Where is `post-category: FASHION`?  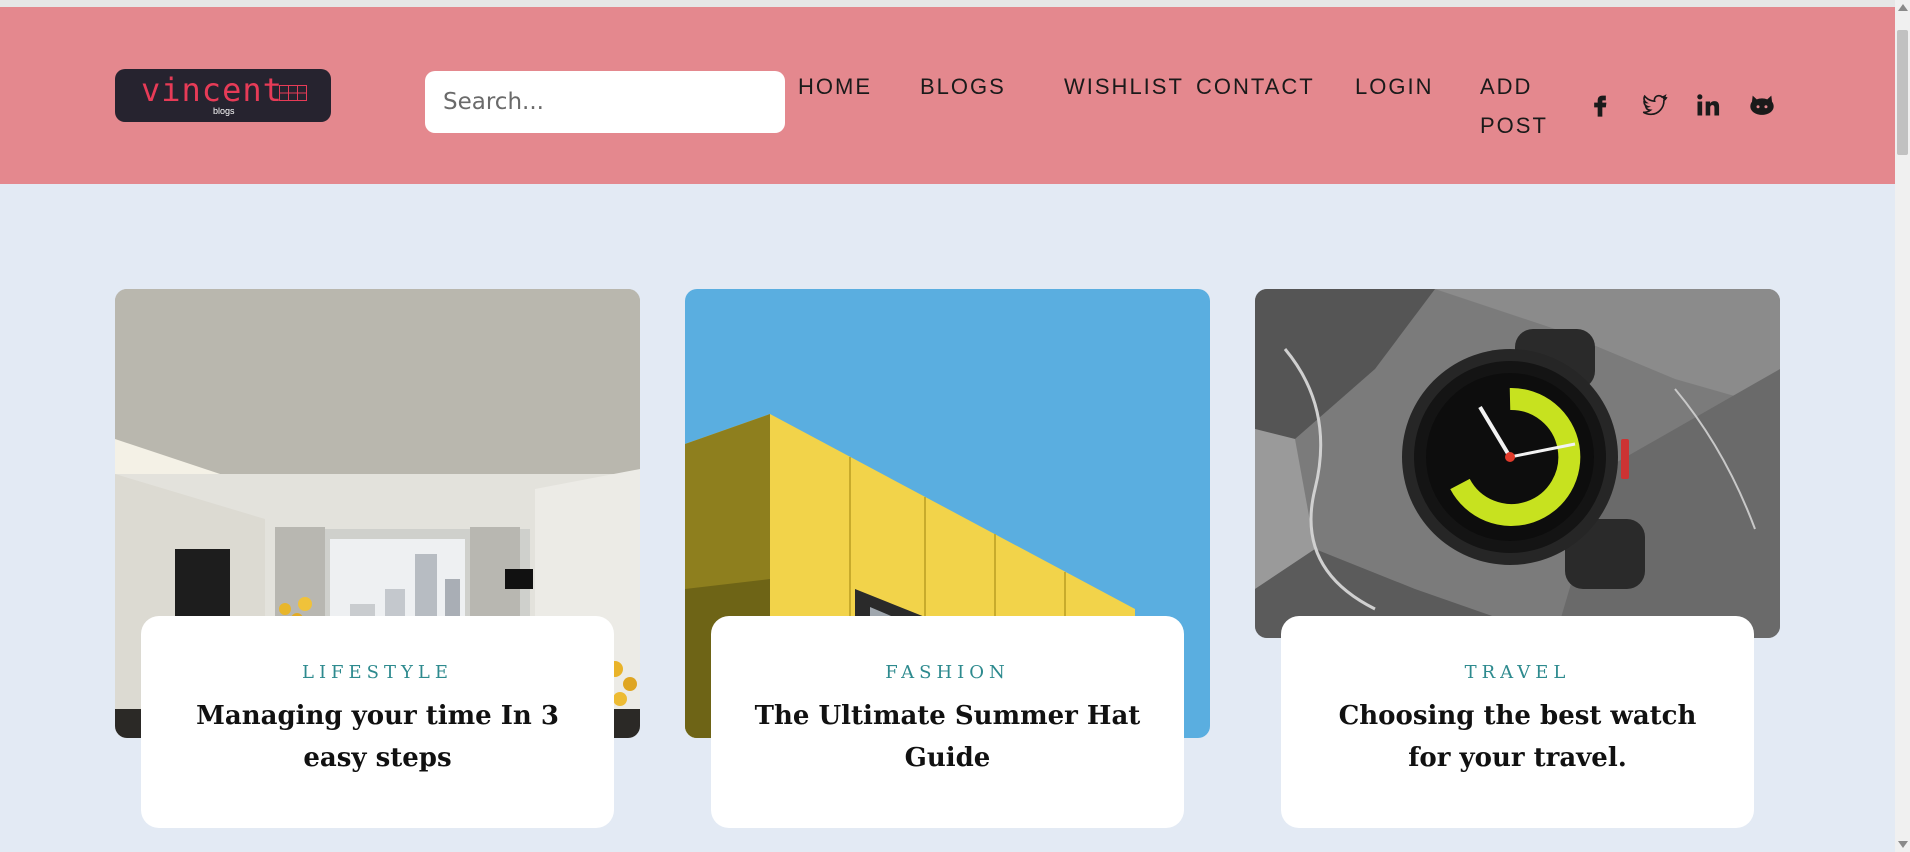
post-category: FASHION is located at coordinates (947, 672).